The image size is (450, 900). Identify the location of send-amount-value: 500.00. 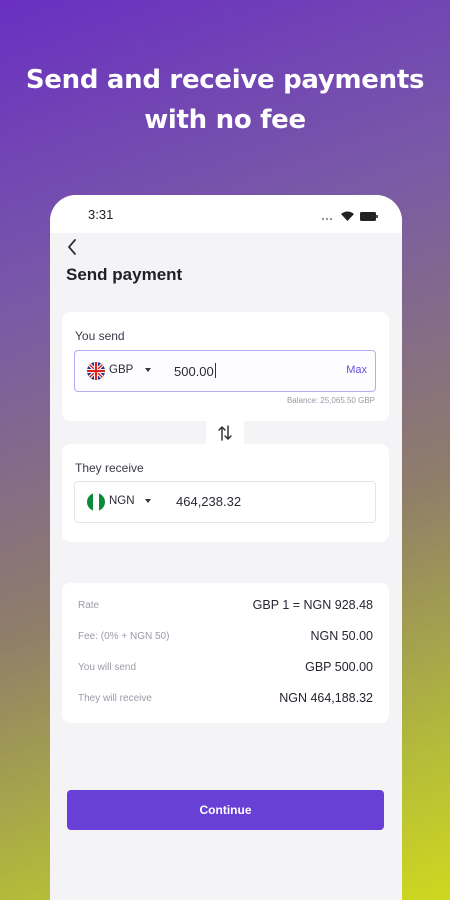
(194, 371).